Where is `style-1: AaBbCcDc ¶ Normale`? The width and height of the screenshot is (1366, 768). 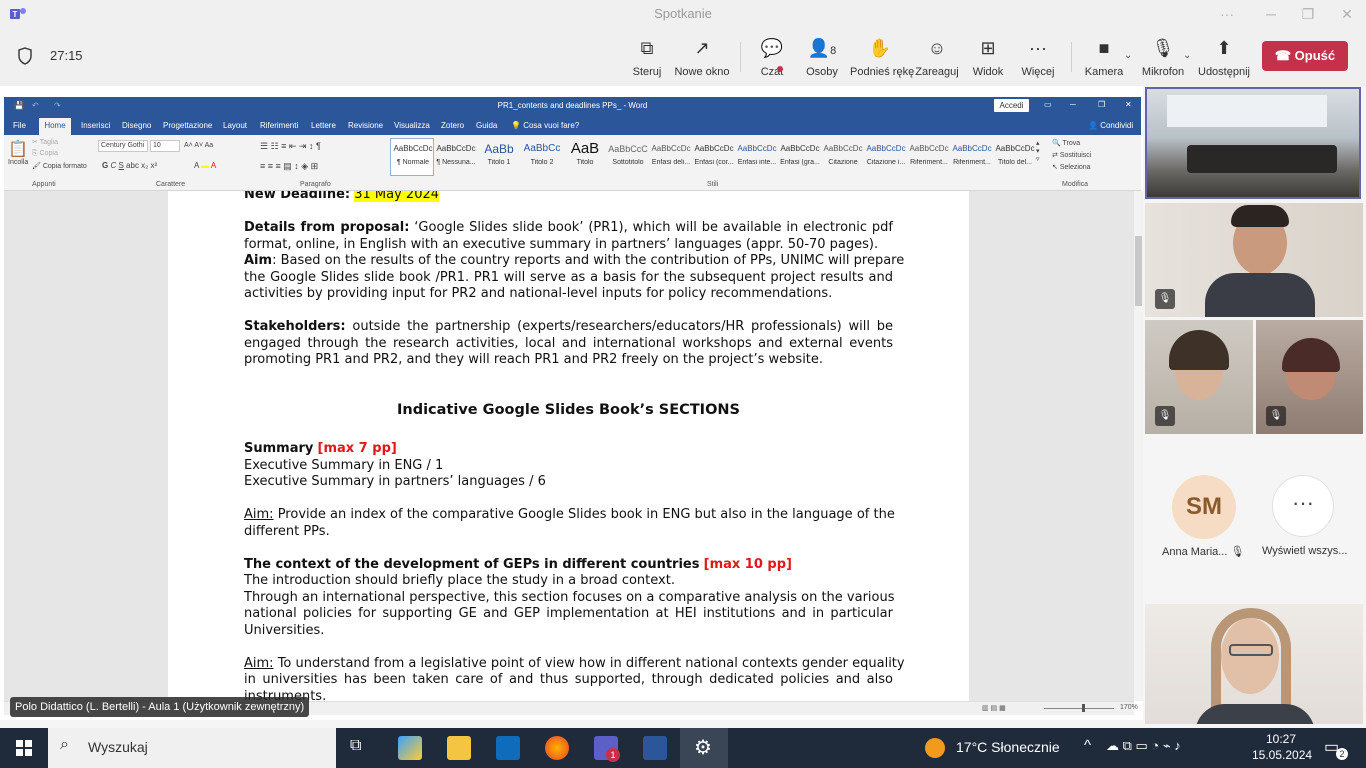 style-1: AaBbCcDc ¶ Normale is located at coordinates (413, 156).